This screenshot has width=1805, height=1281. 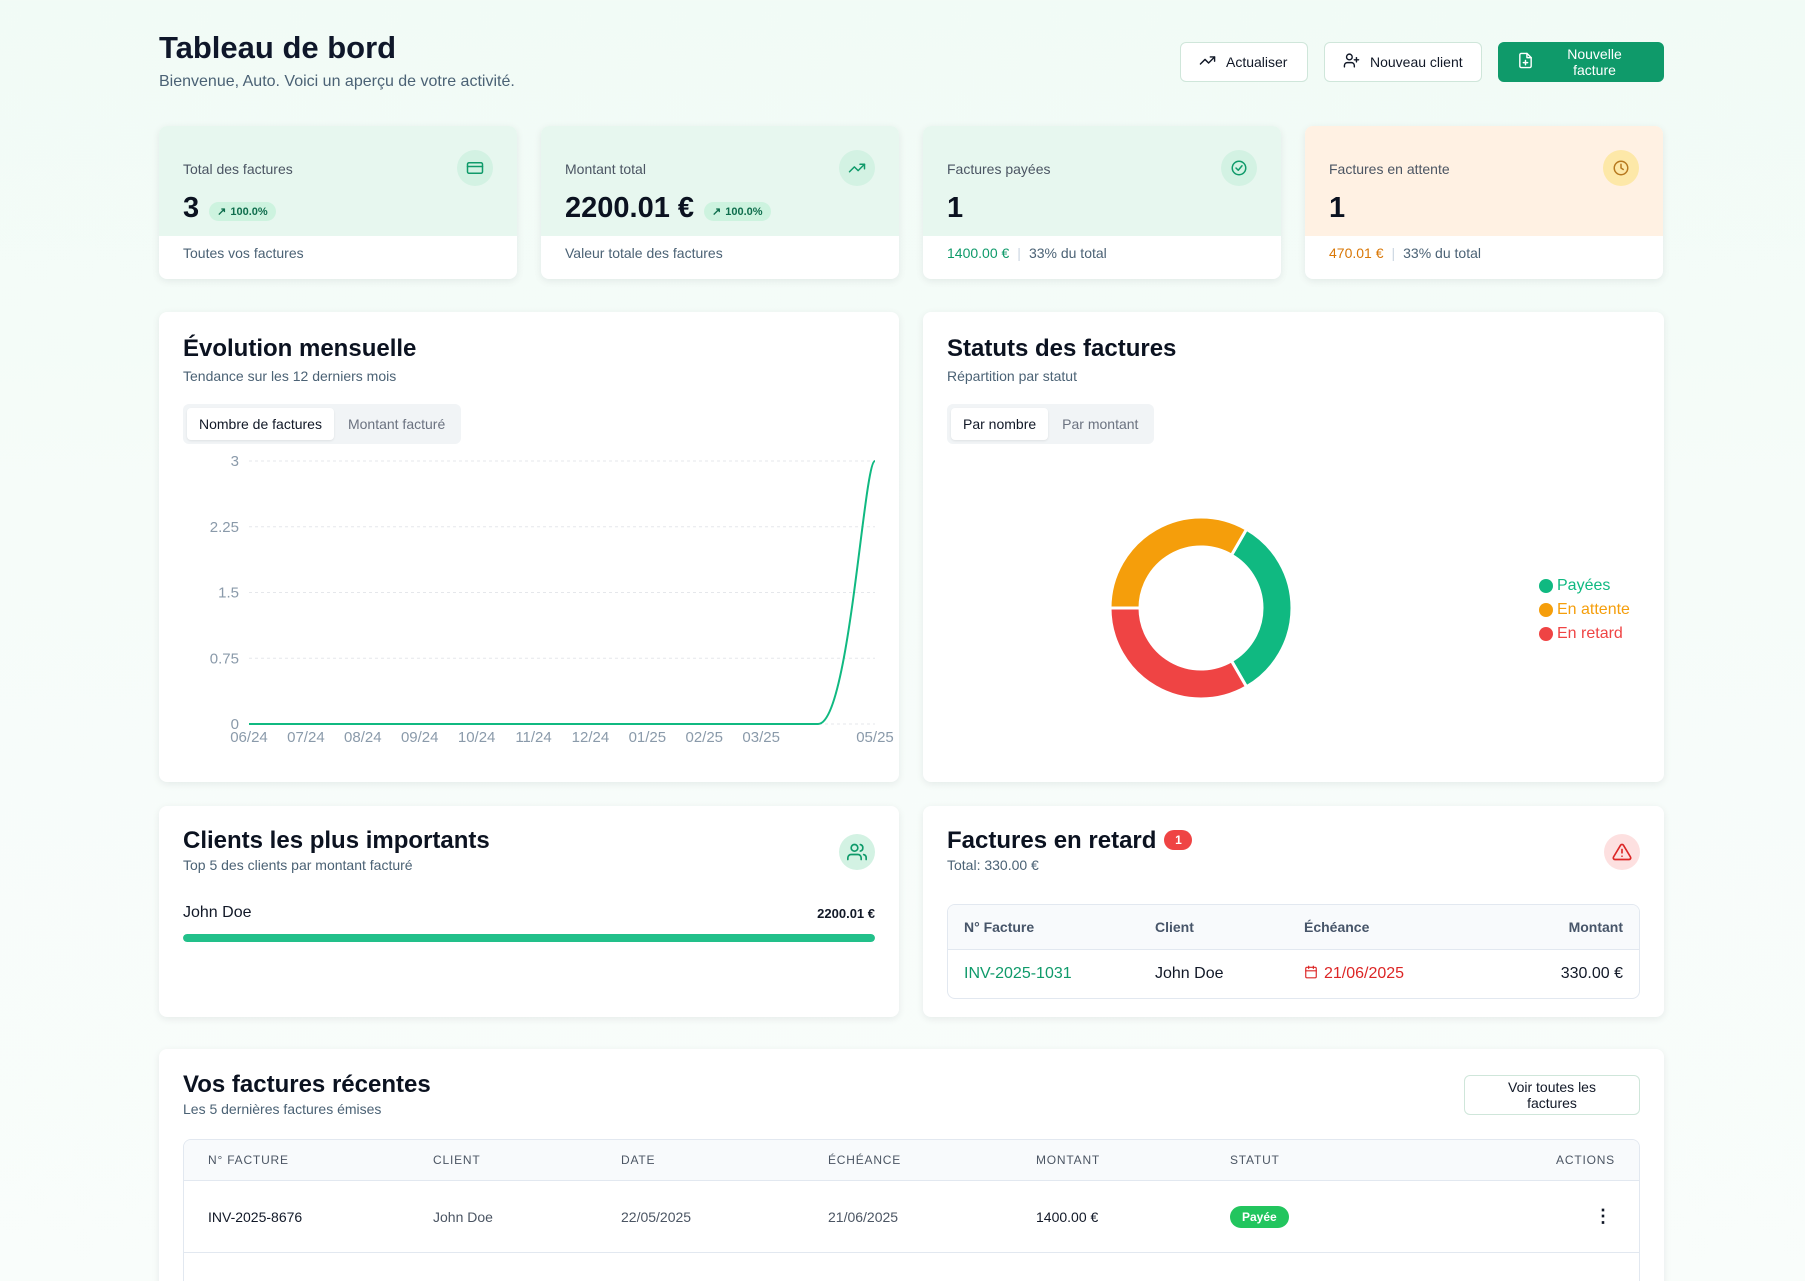 I want to click on file-plus-icon, so click(x=1525, y=62).